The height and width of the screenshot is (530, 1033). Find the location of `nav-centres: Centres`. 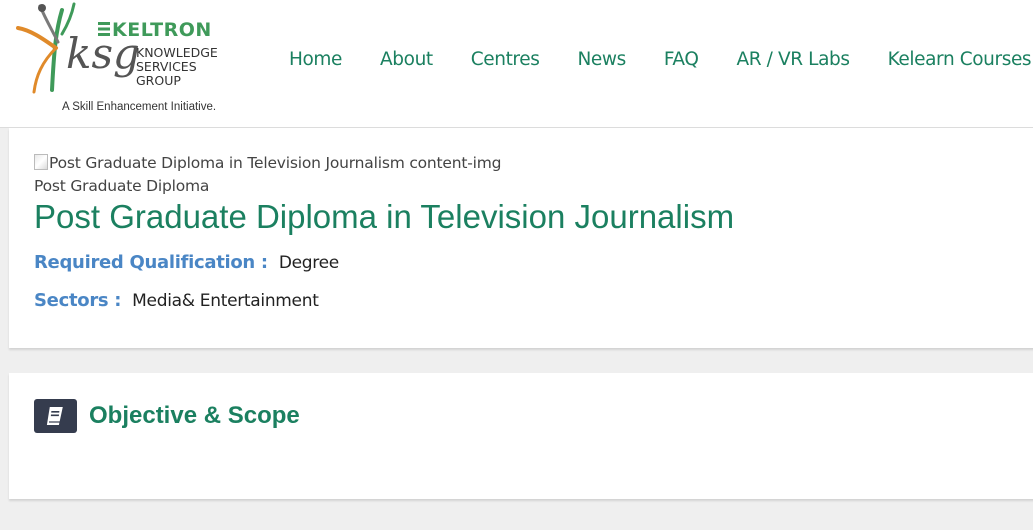

nav-centres: Centres is located at coordinates (505, 59).